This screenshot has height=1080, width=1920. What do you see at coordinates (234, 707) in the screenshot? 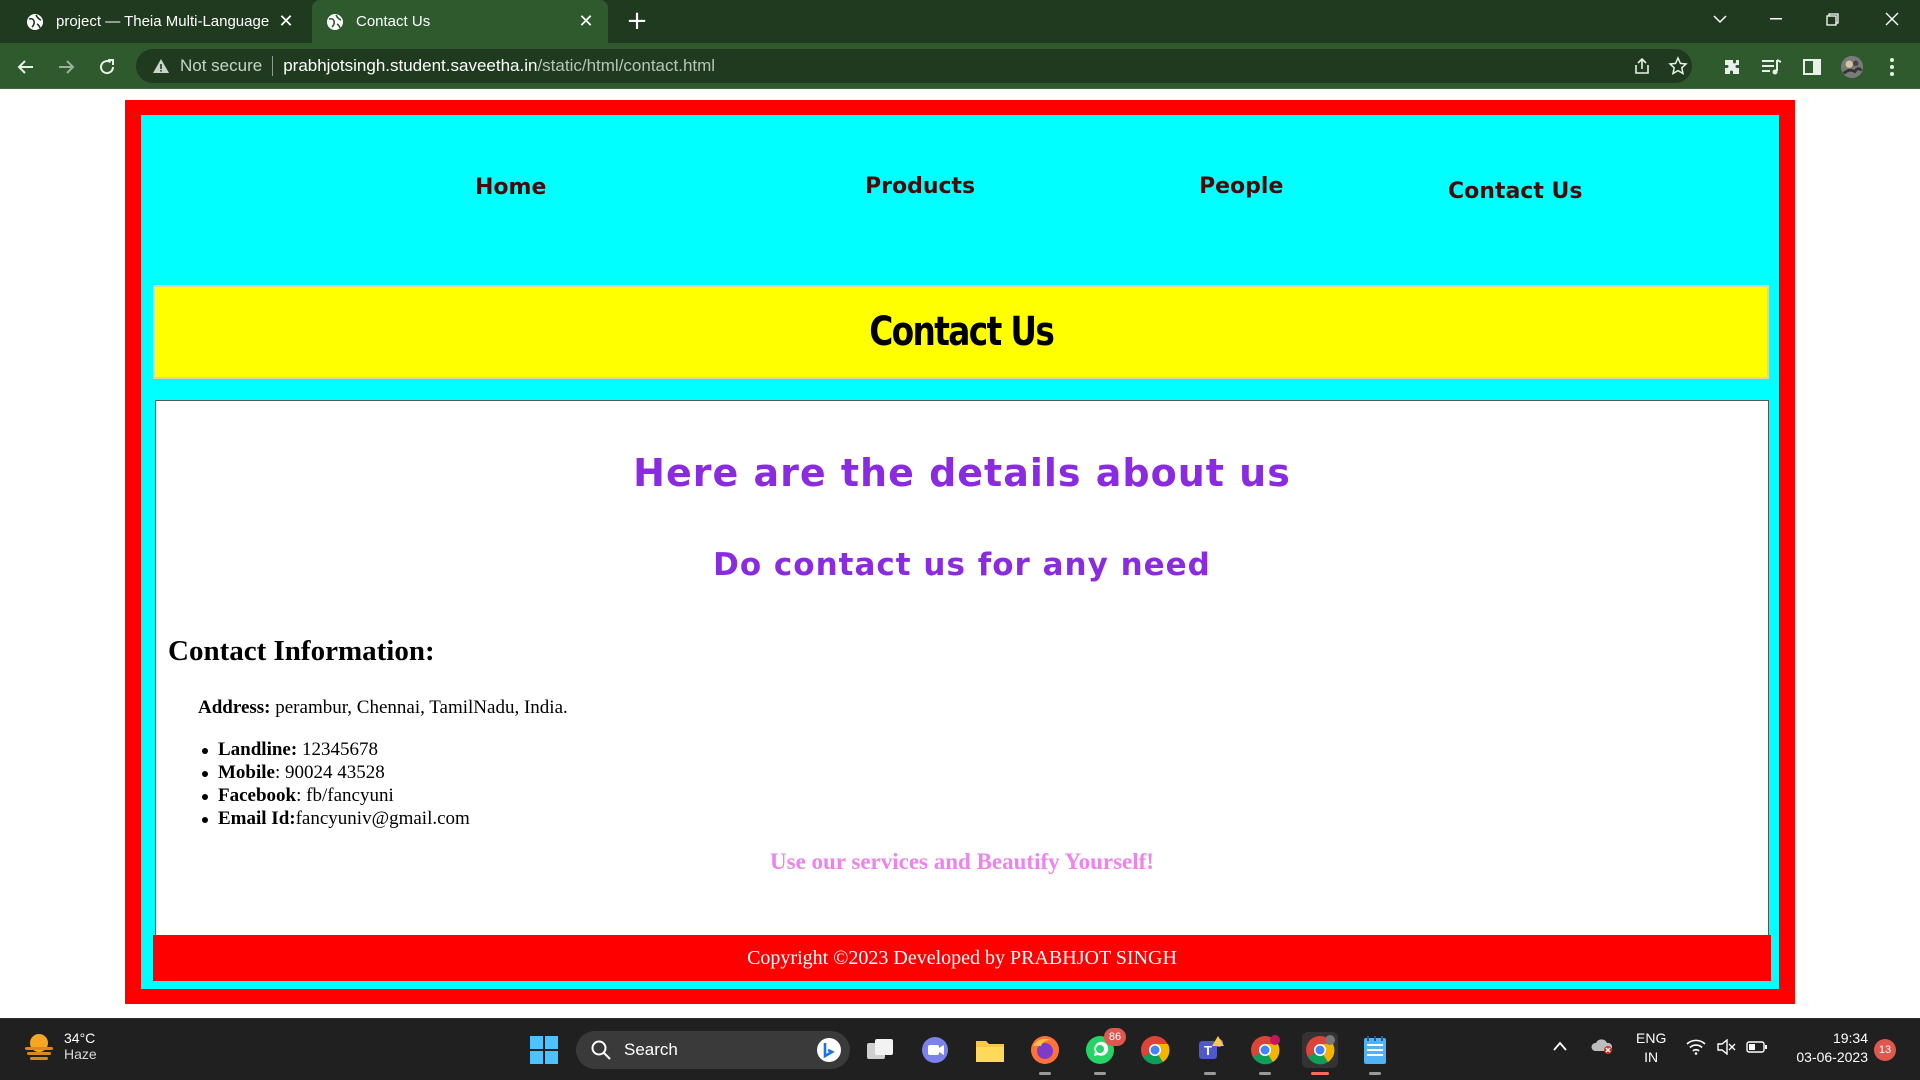
I see `address-label: Address:` at bounding box center [234, 707].